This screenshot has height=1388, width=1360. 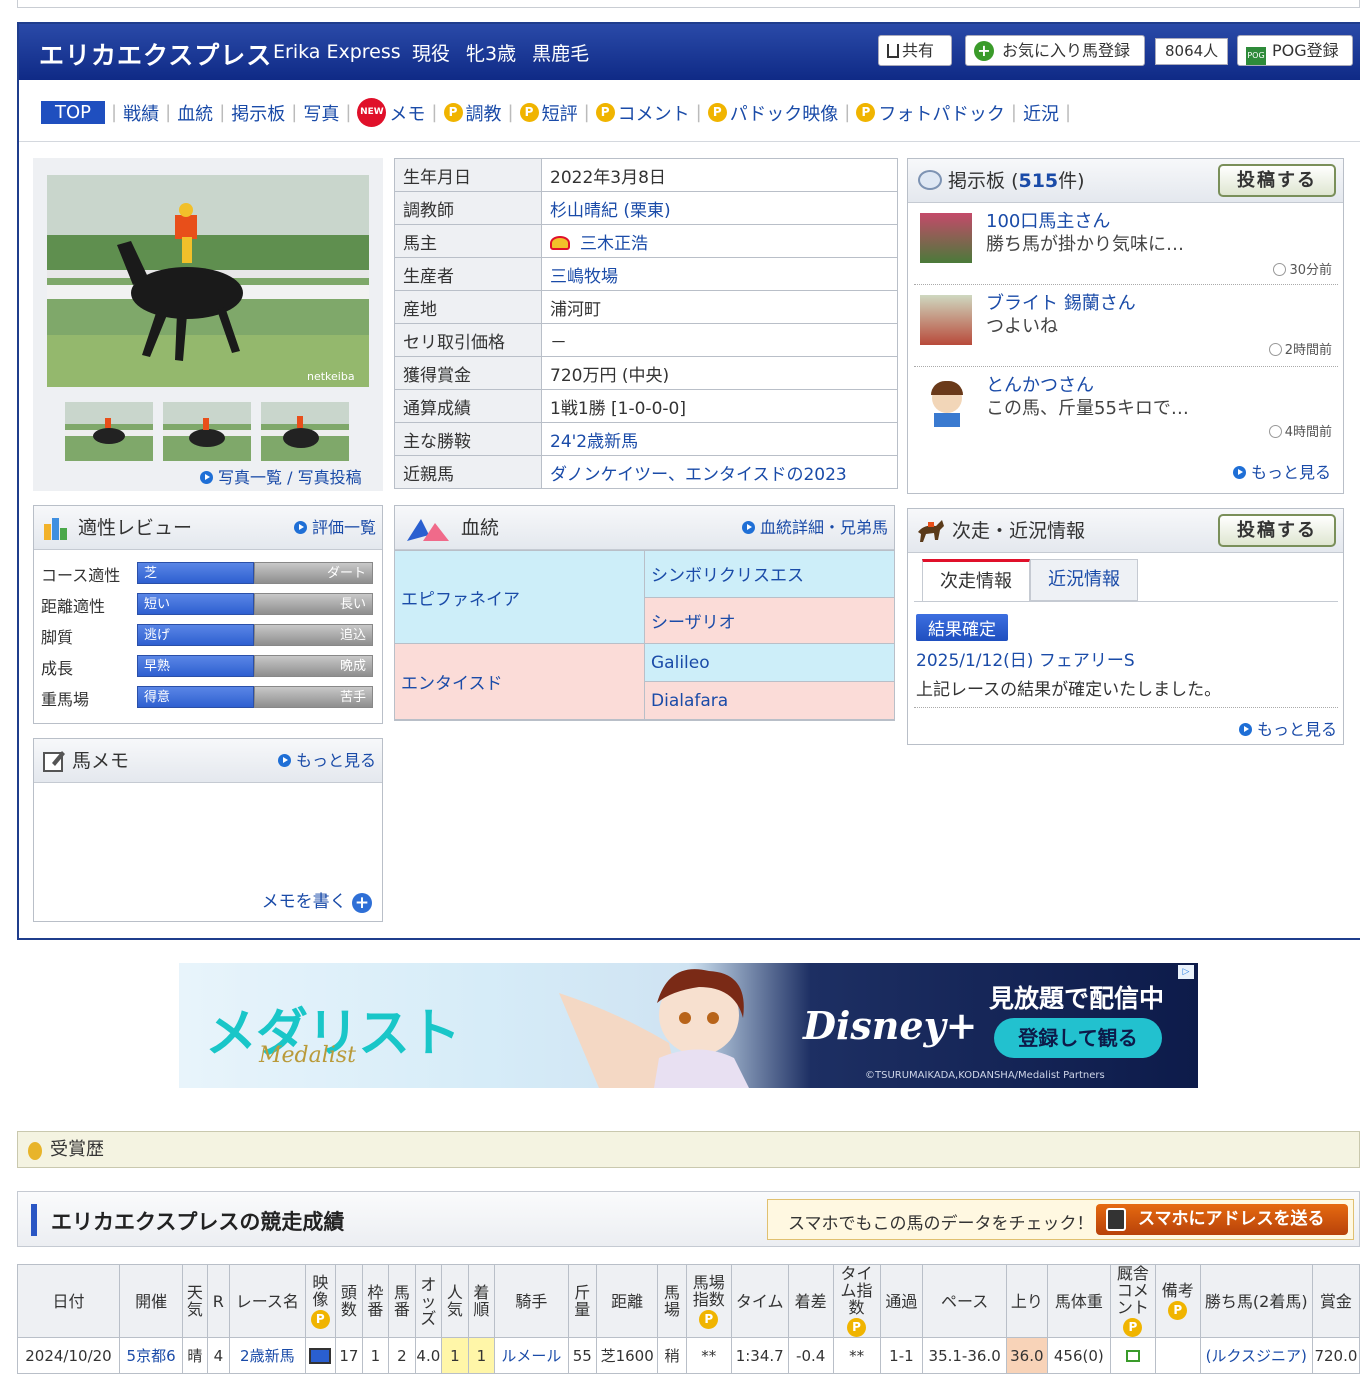 I want to click on profile-value: ダノンケイツー、エンタイスドの2023, so click(x=719, y=472).